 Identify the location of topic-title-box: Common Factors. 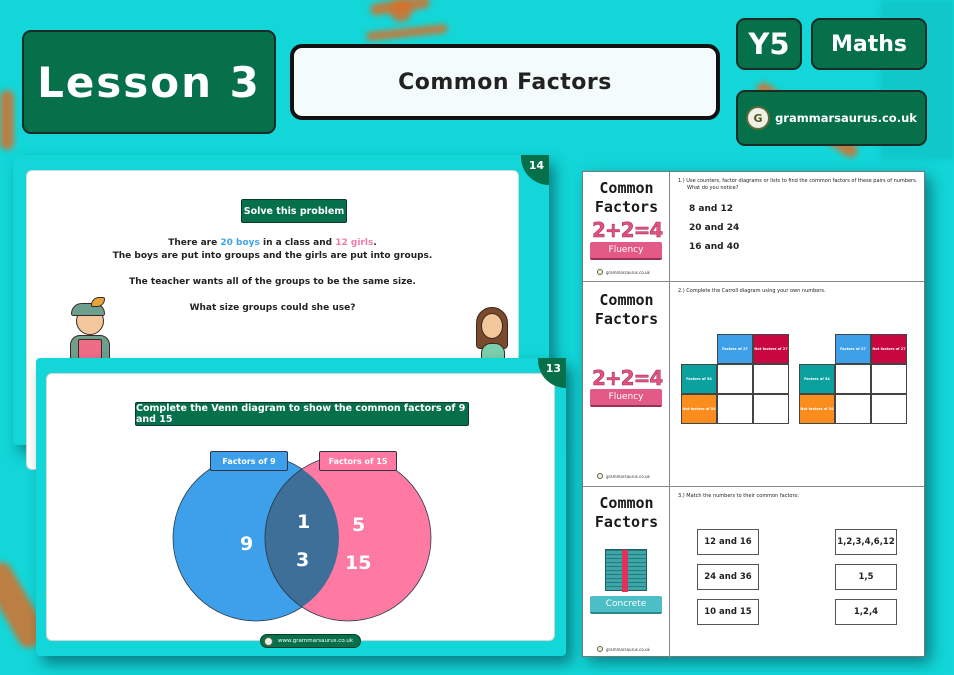
(505, 82).